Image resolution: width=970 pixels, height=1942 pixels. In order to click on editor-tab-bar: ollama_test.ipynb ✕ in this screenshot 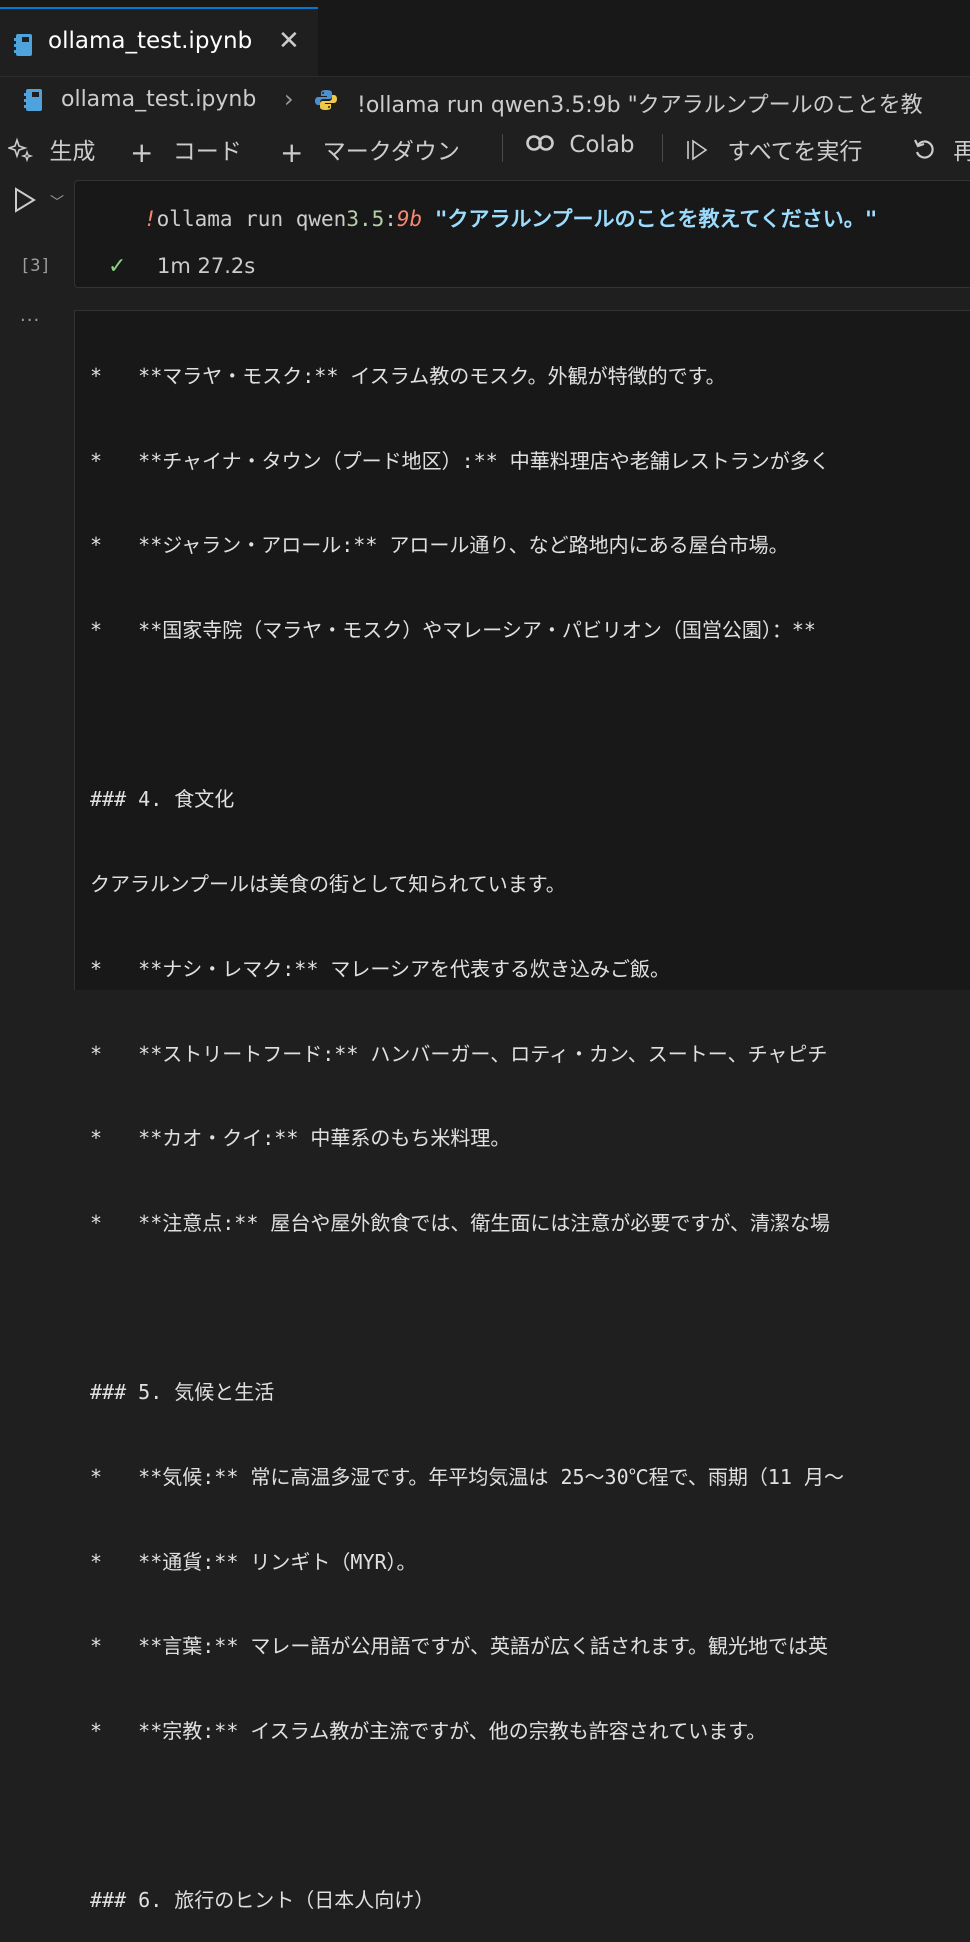, I will do `click(485, 38)`.